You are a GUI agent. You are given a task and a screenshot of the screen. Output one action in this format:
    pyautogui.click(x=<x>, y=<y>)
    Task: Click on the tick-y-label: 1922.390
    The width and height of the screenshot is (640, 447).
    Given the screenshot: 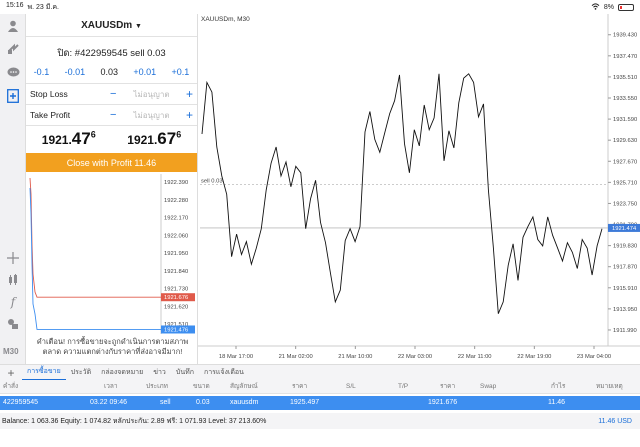 What is the action you would take?
    pyautogui.click(x=176, y=183)
    